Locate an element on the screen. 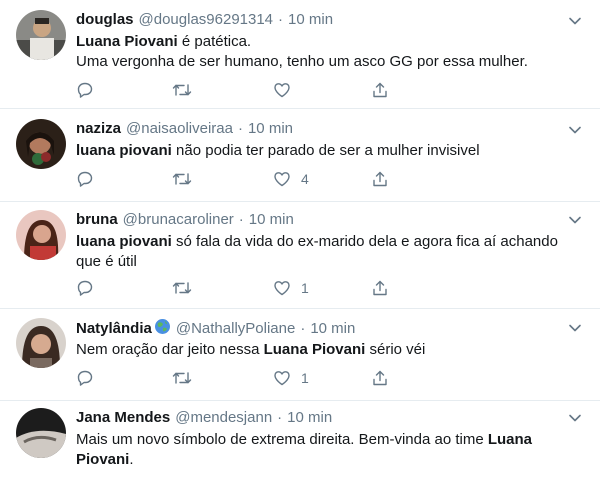 The height and width of the screenshot is (479, 600). display-name: naziza is located at coordinates (98, 128).